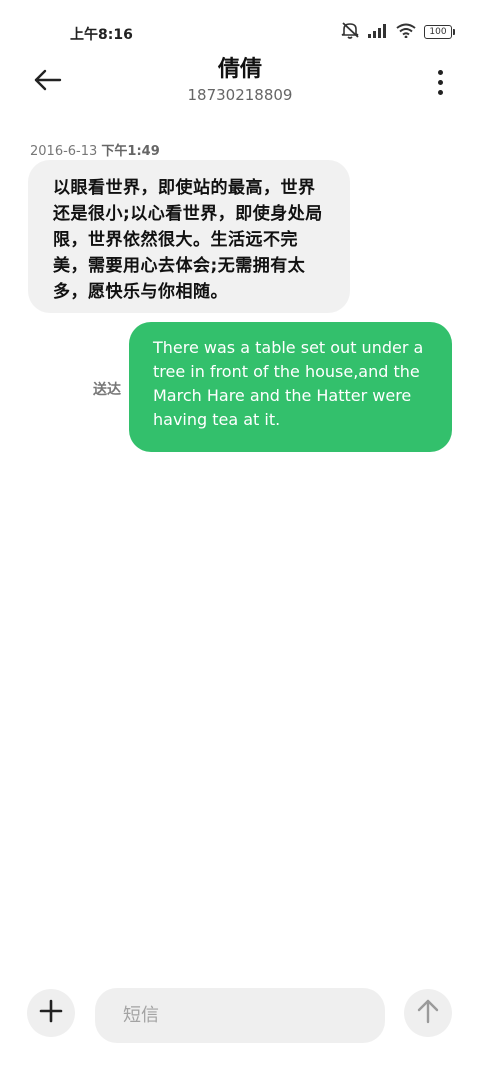  What do you see at coordinates (240, 95) in the screenshot?
I see `contact-number: 18730218809` at bounding box center [240, 95].